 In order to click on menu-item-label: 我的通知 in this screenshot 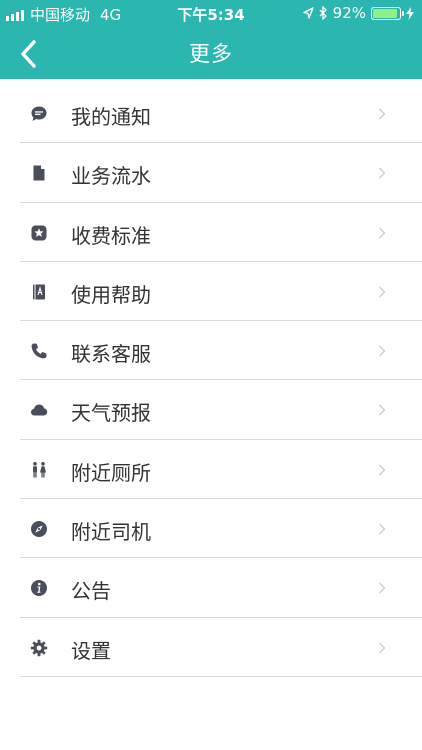, I will do `click(111, 117)`.